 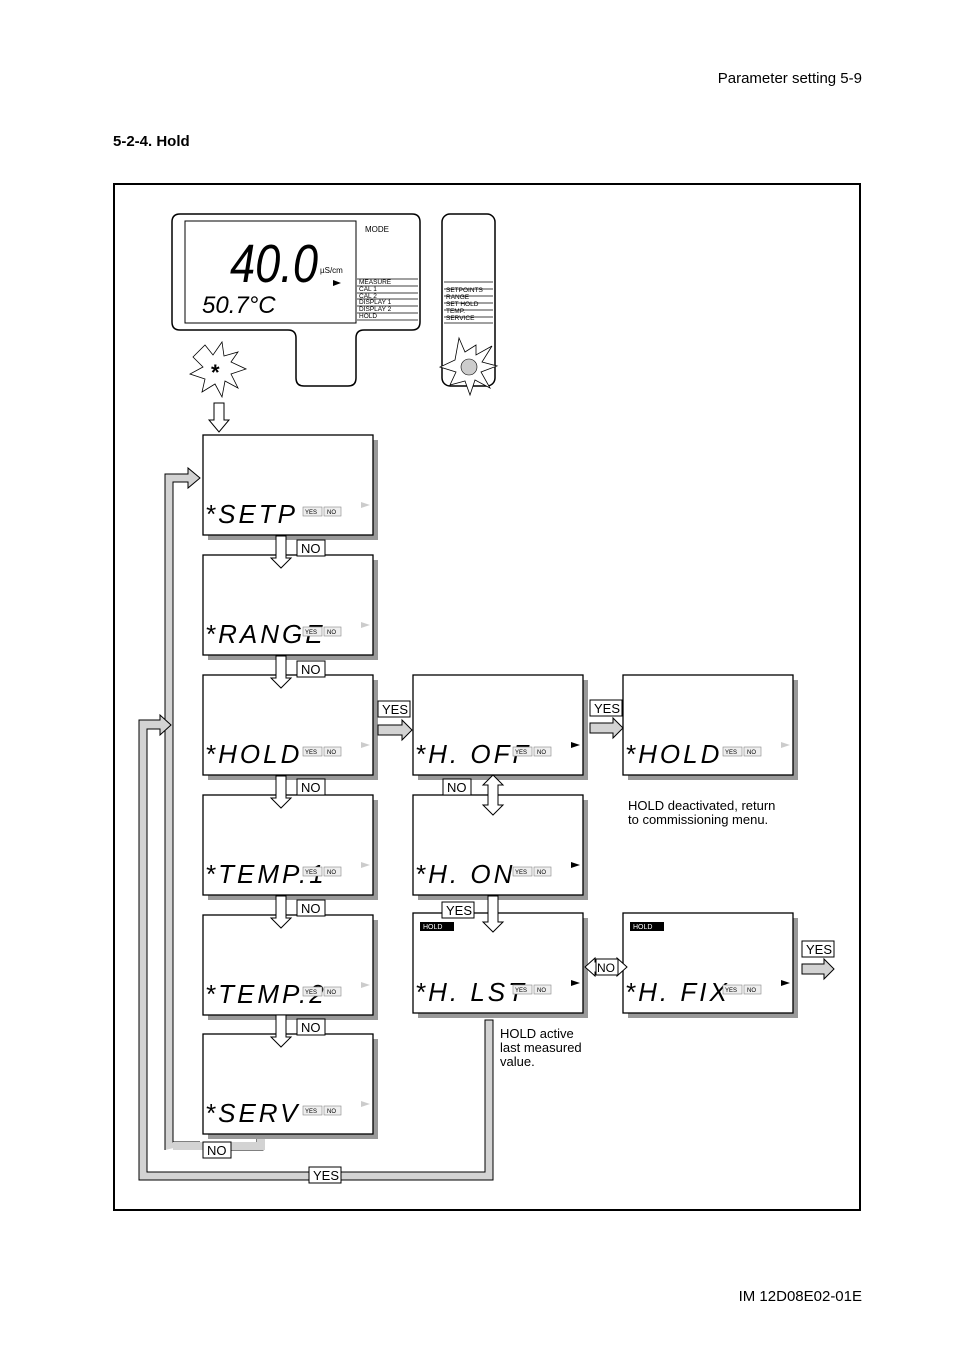 What do you see at coordinates (290, 1086) in the screenshot?
I see `lcd-screen-serv: *SERV YES NO` at bounding box center [290, 1086].